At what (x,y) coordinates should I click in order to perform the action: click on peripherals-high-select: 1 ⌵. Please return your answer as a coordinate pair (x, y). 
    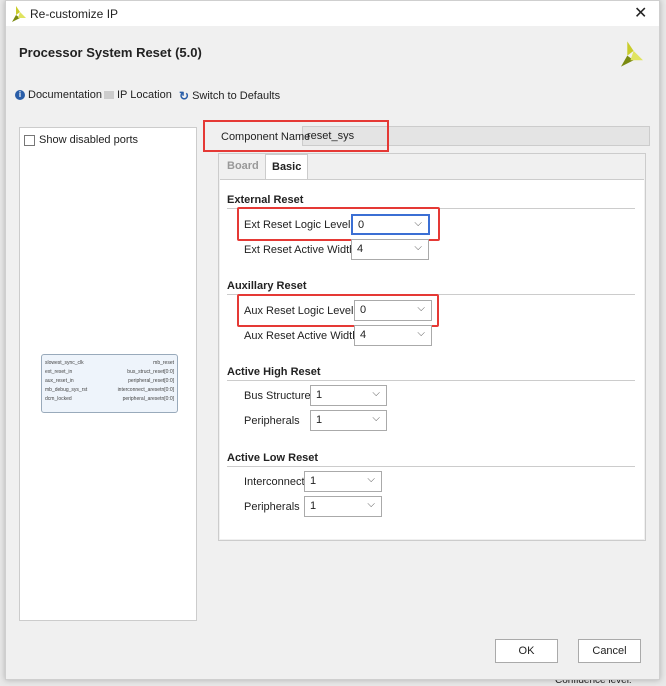
    Looking at the image, I should click on (348, 420).